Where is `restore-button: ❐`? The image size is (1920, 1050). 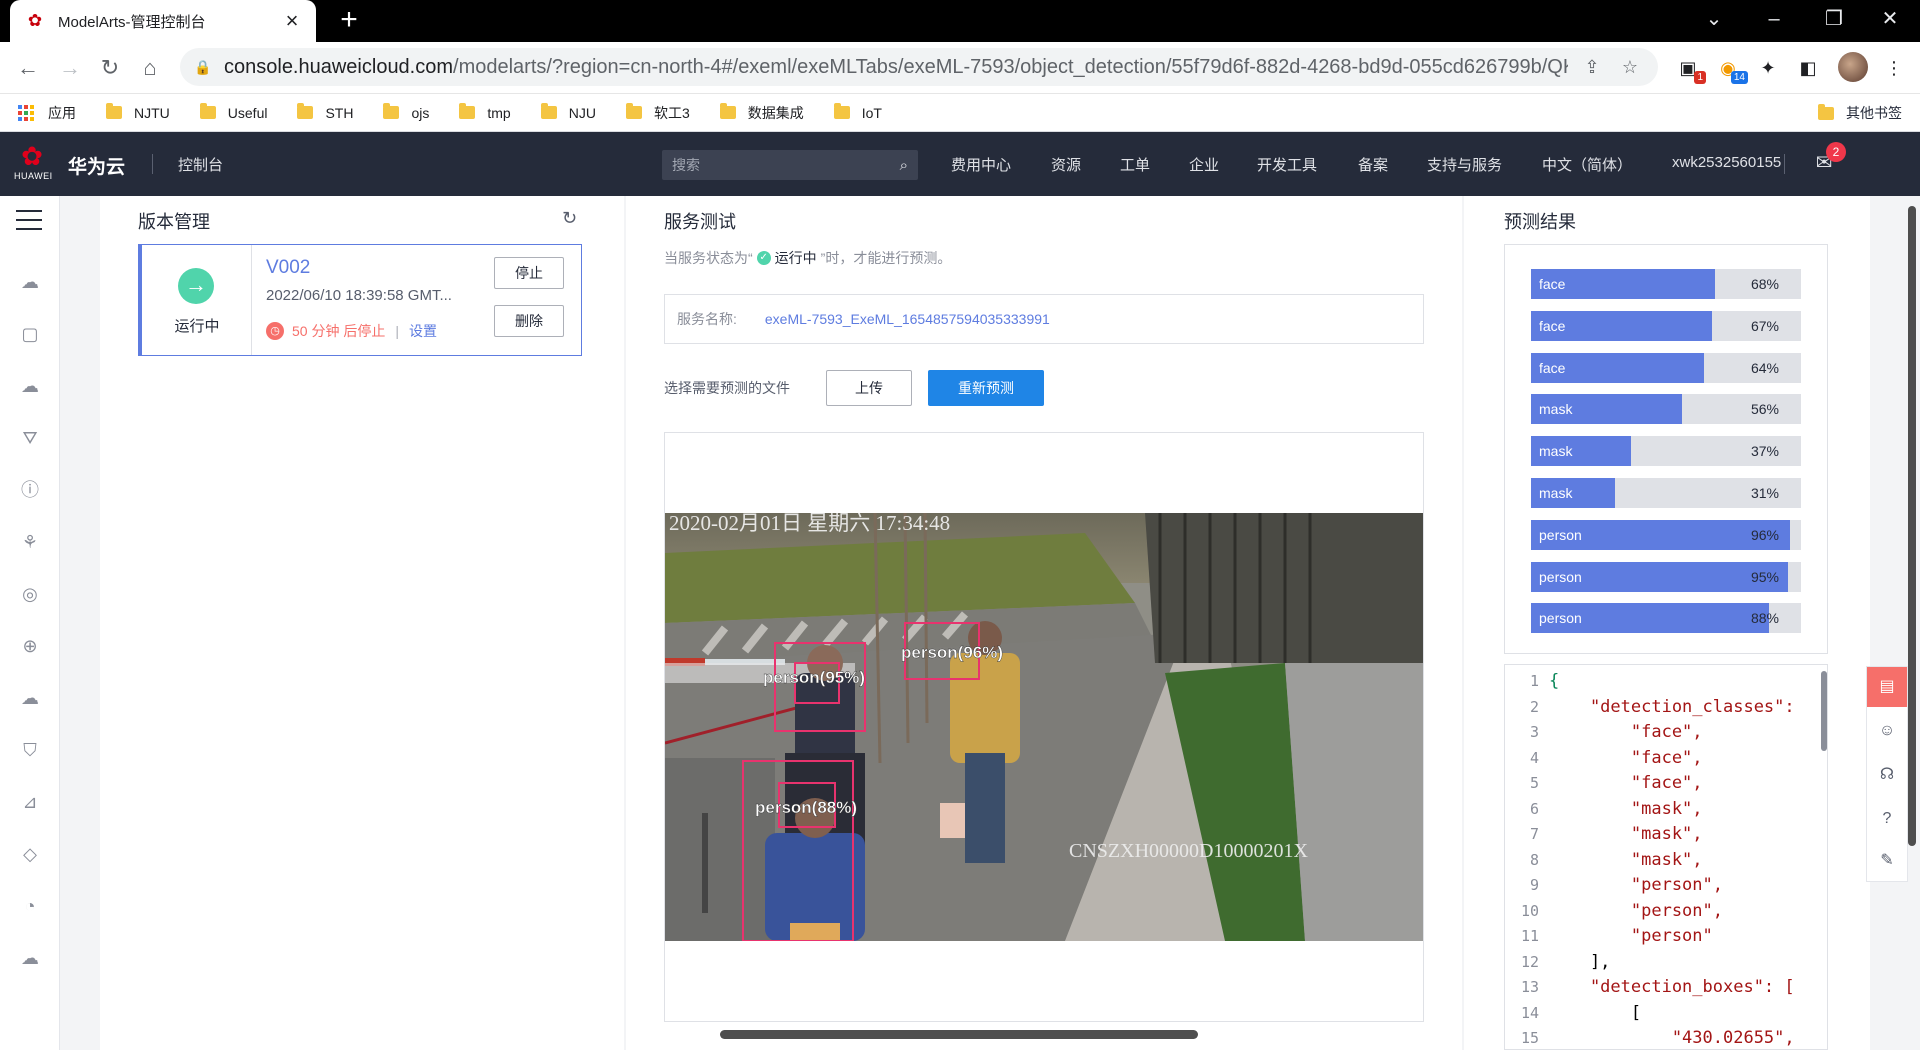 restore-button: ❐ is located at coordinates (1834, 19).